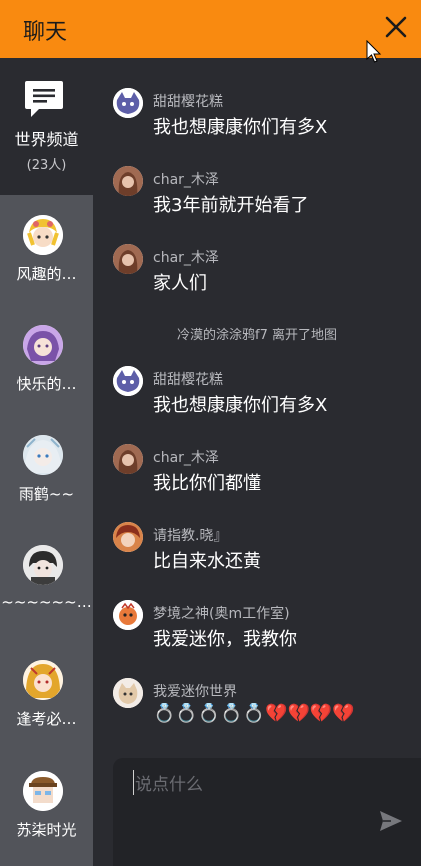 The image size is (421, 866). Describe the element at coordinates (225, 639) in the screenshot. I see `message-text: 我爱迷你，我教你` at that location.